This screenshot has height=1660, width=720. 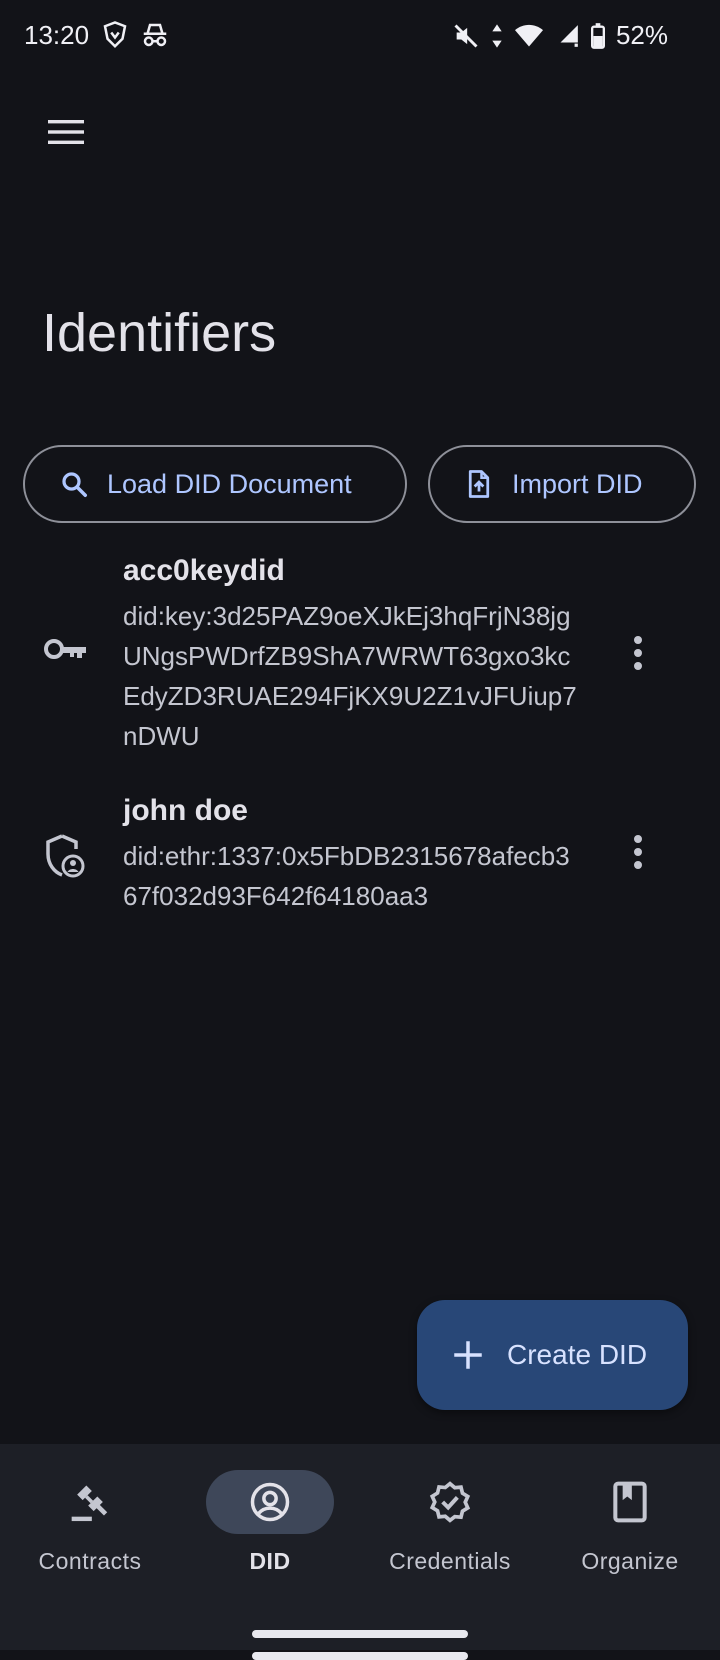 I want to click on load-did-document-button: Load DID Document, so click(x=215, y=484).